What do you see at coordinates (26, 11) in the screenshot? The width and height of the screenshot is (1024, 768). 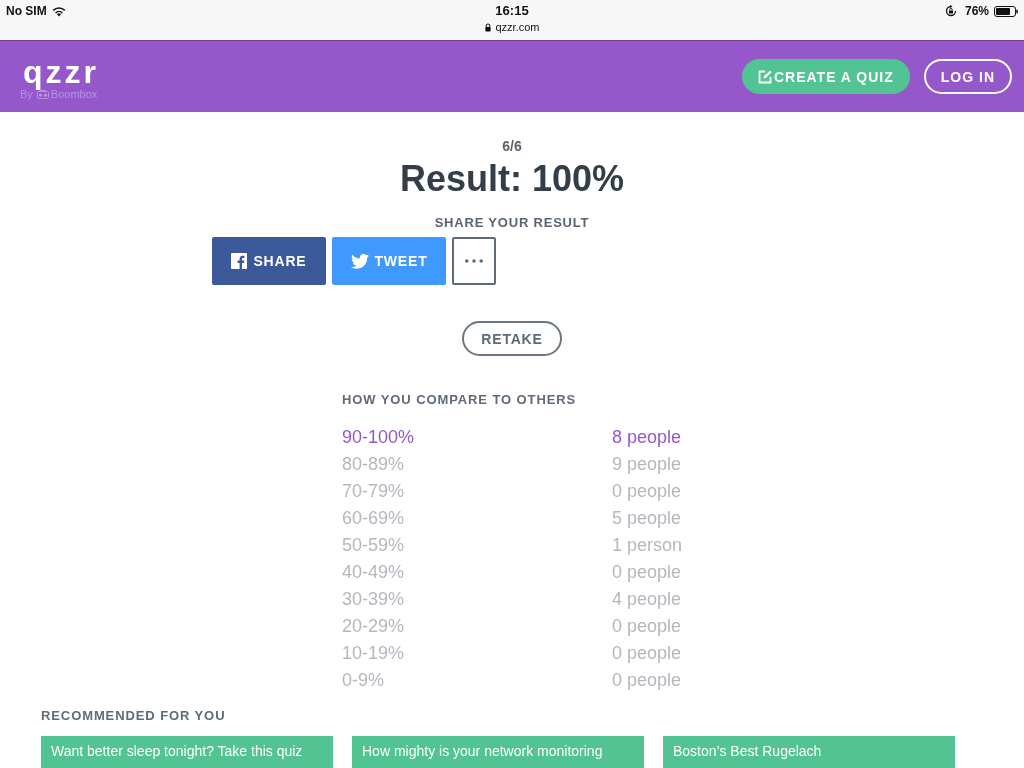 I see `carrier-label: No SIM` at bounding box center [26, 11].